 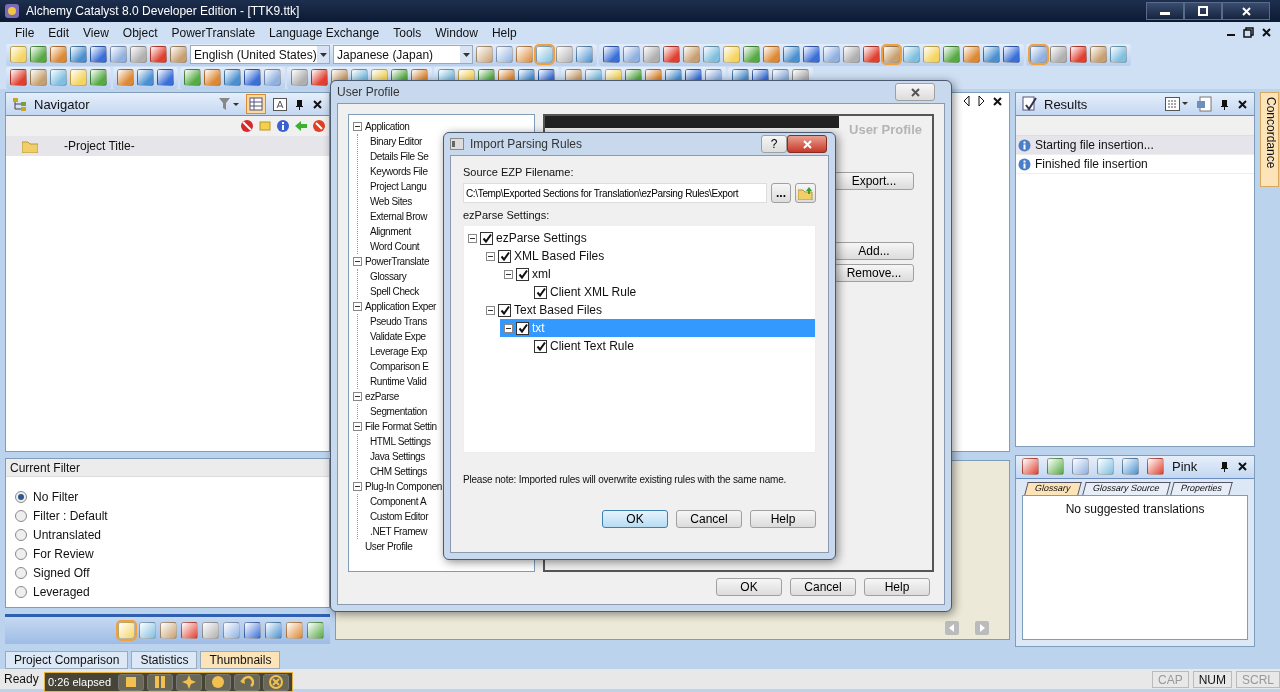 I want to click on menu-item: Window, so click(x=456, y=32).